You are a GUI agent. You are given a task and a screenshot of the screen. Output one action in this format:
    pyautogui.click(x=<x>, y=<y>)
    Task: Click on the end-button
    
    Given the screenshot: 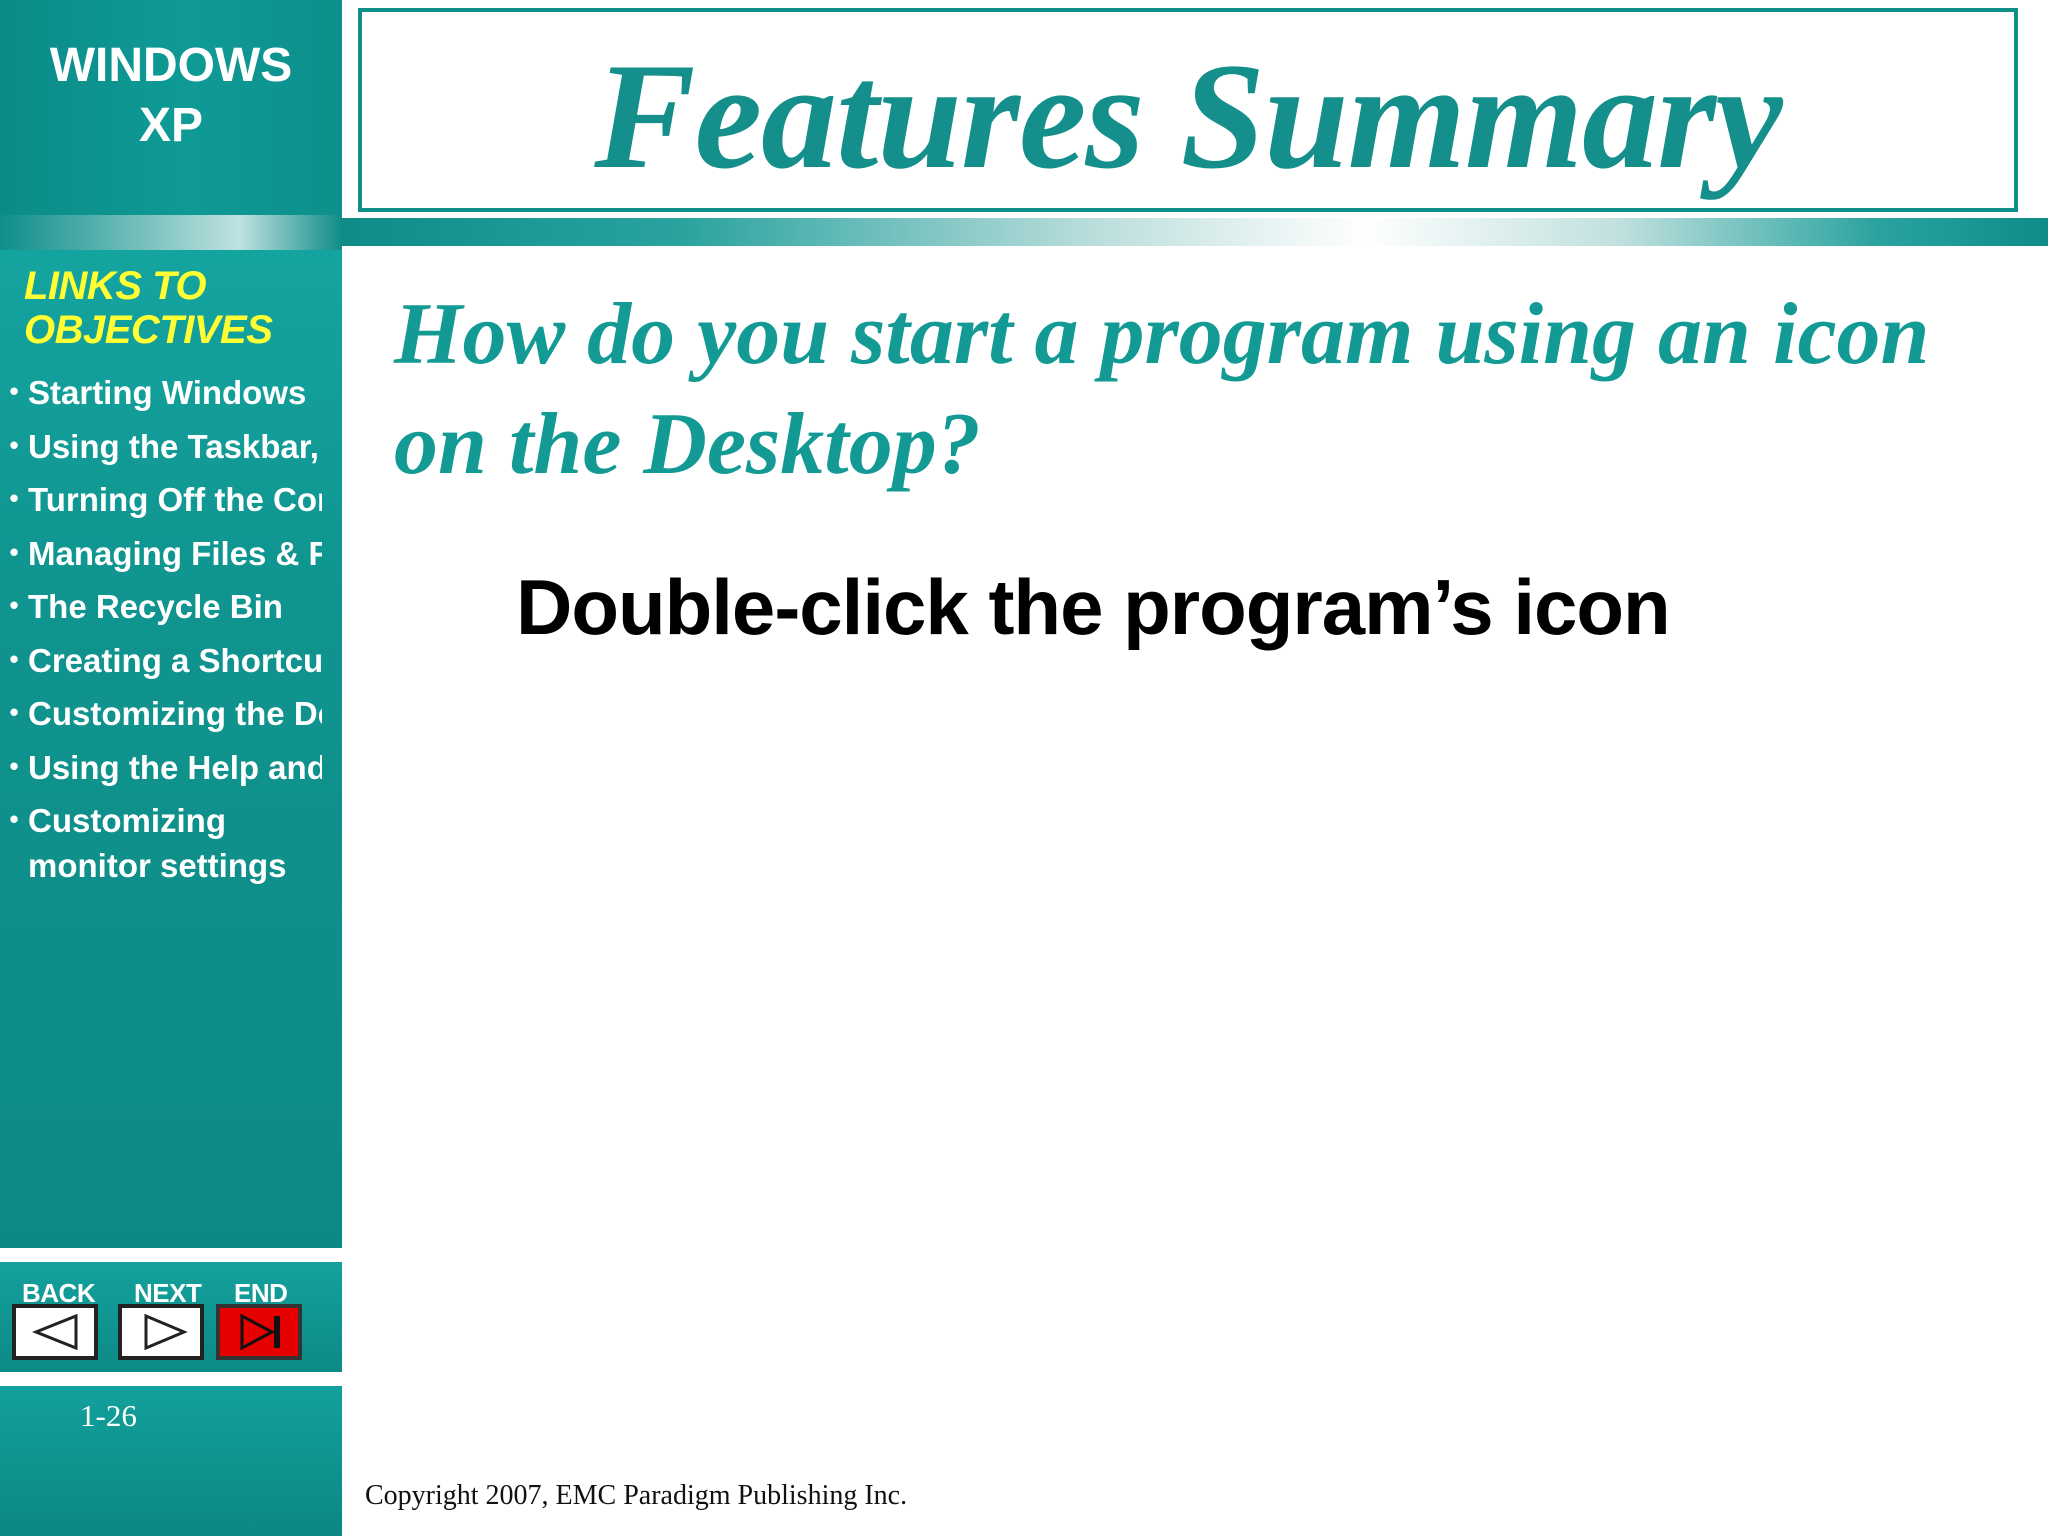 What is the action you would take?
    pyautogui.click(x=259, y=1332)
    